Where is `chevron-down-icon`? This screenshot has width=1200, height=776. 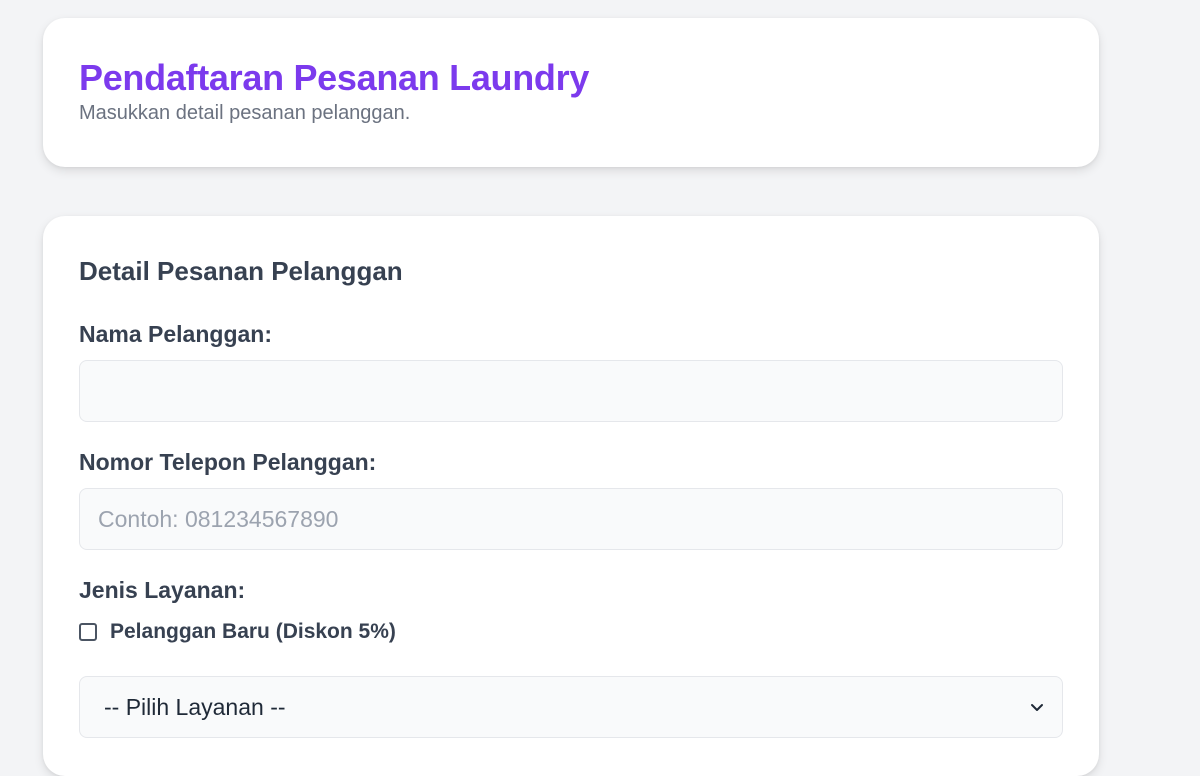
chevron-down-icon is located at coordinates (1037, 707).